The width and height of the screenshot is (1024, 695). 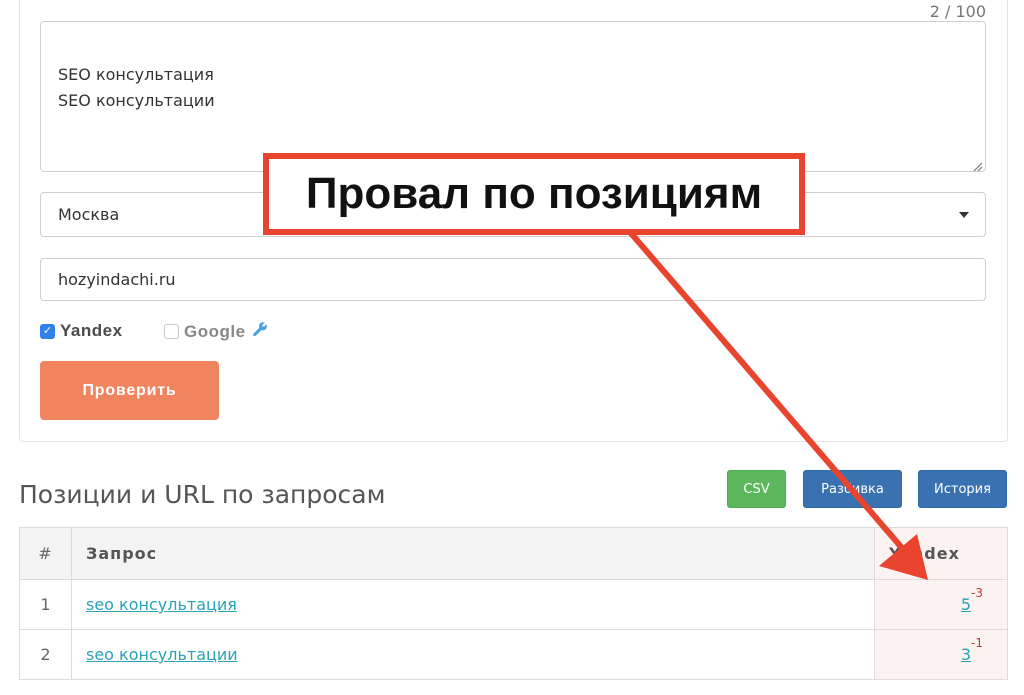 I want to click on query-link: seo консультации, so click(x=162, y=654).